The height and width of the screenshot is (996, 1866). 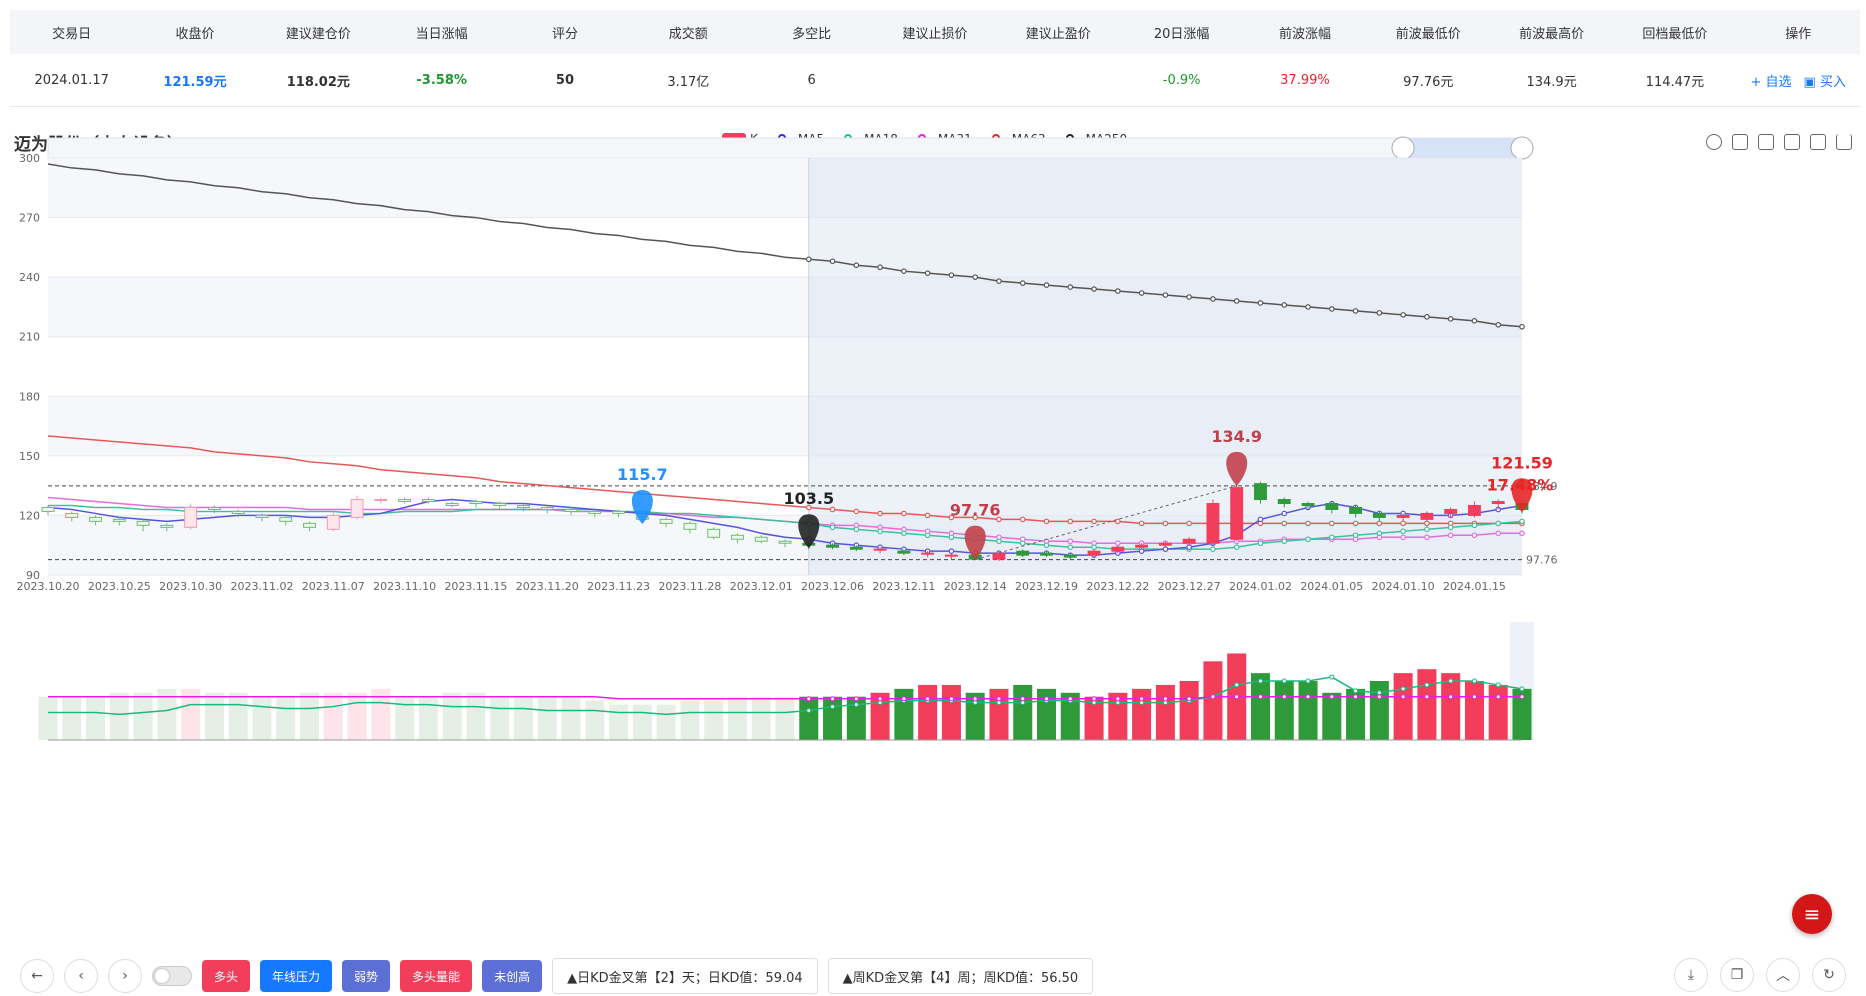 I want to click on x-tick-label: 2024.01.15, so click(x=1474, y=586).